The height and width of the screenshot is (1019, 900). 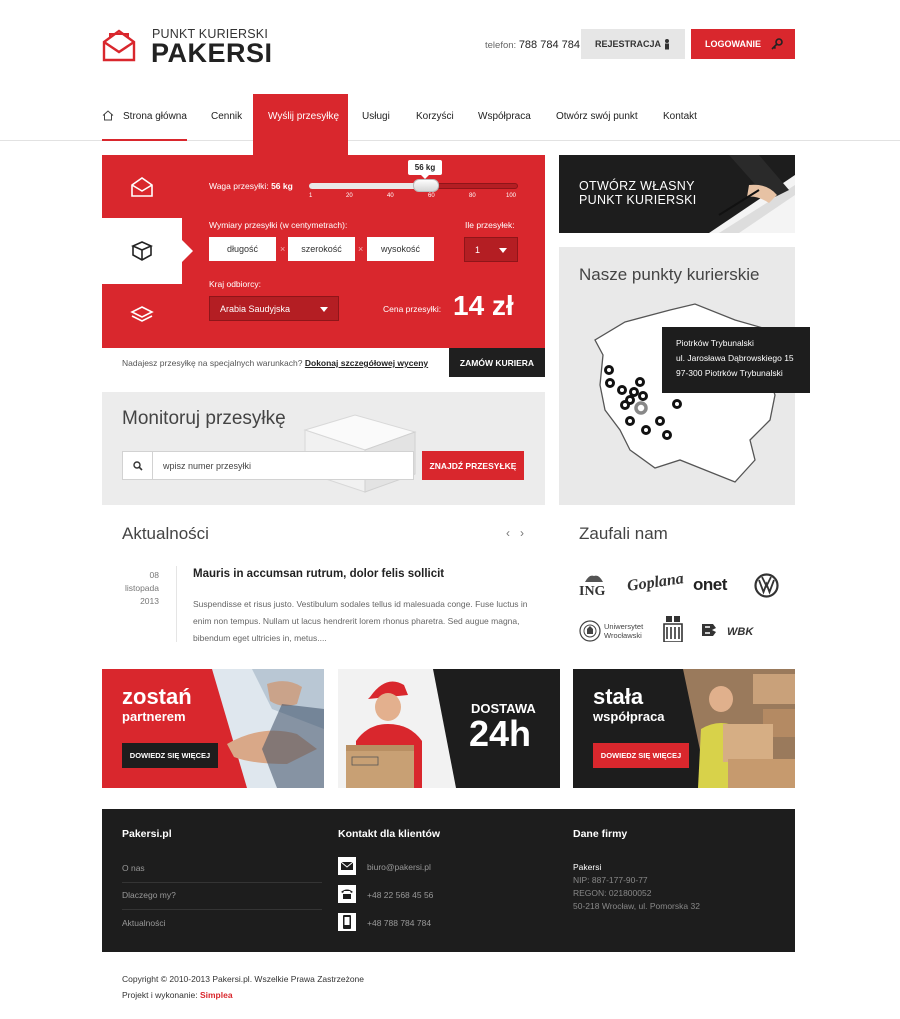 What do you see at coordinates (154, 575) in the screenshot?
I see `news-day: 08` at bounding box center [154, 575].